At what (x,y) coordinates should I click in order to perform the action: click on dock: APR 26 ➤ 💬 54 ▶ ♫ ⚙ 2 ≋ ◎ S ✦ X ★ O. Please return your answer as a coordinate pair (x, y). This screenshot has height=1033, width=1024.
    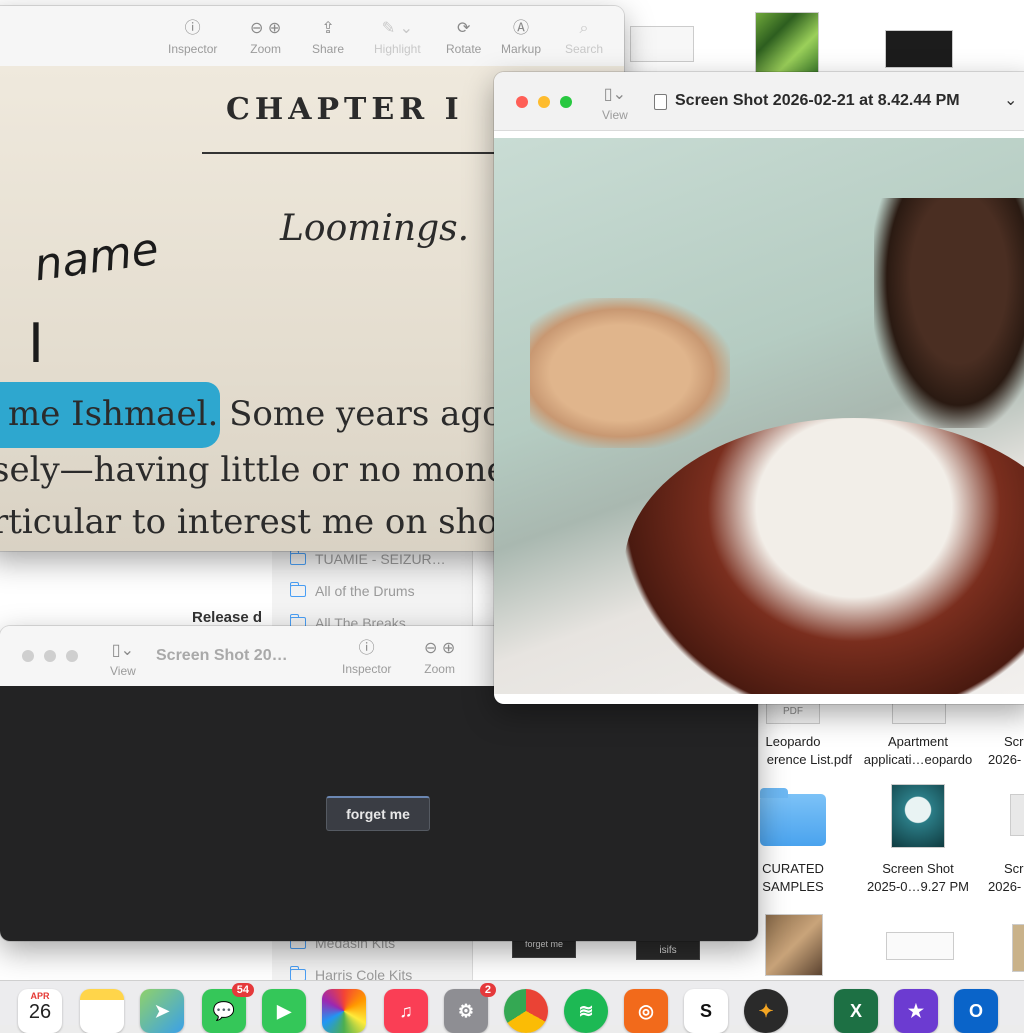
    Looking at the image, I should click on (512, 1006).